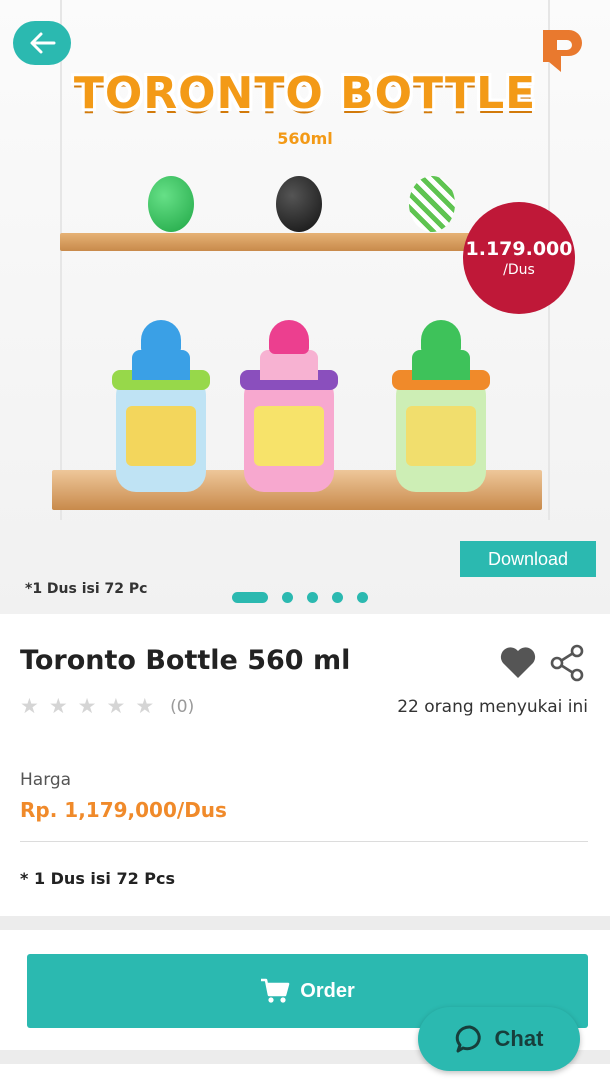  Describe the element at coordinates (327, 990) in the screenshot. I see `order-label: Order` at that location.